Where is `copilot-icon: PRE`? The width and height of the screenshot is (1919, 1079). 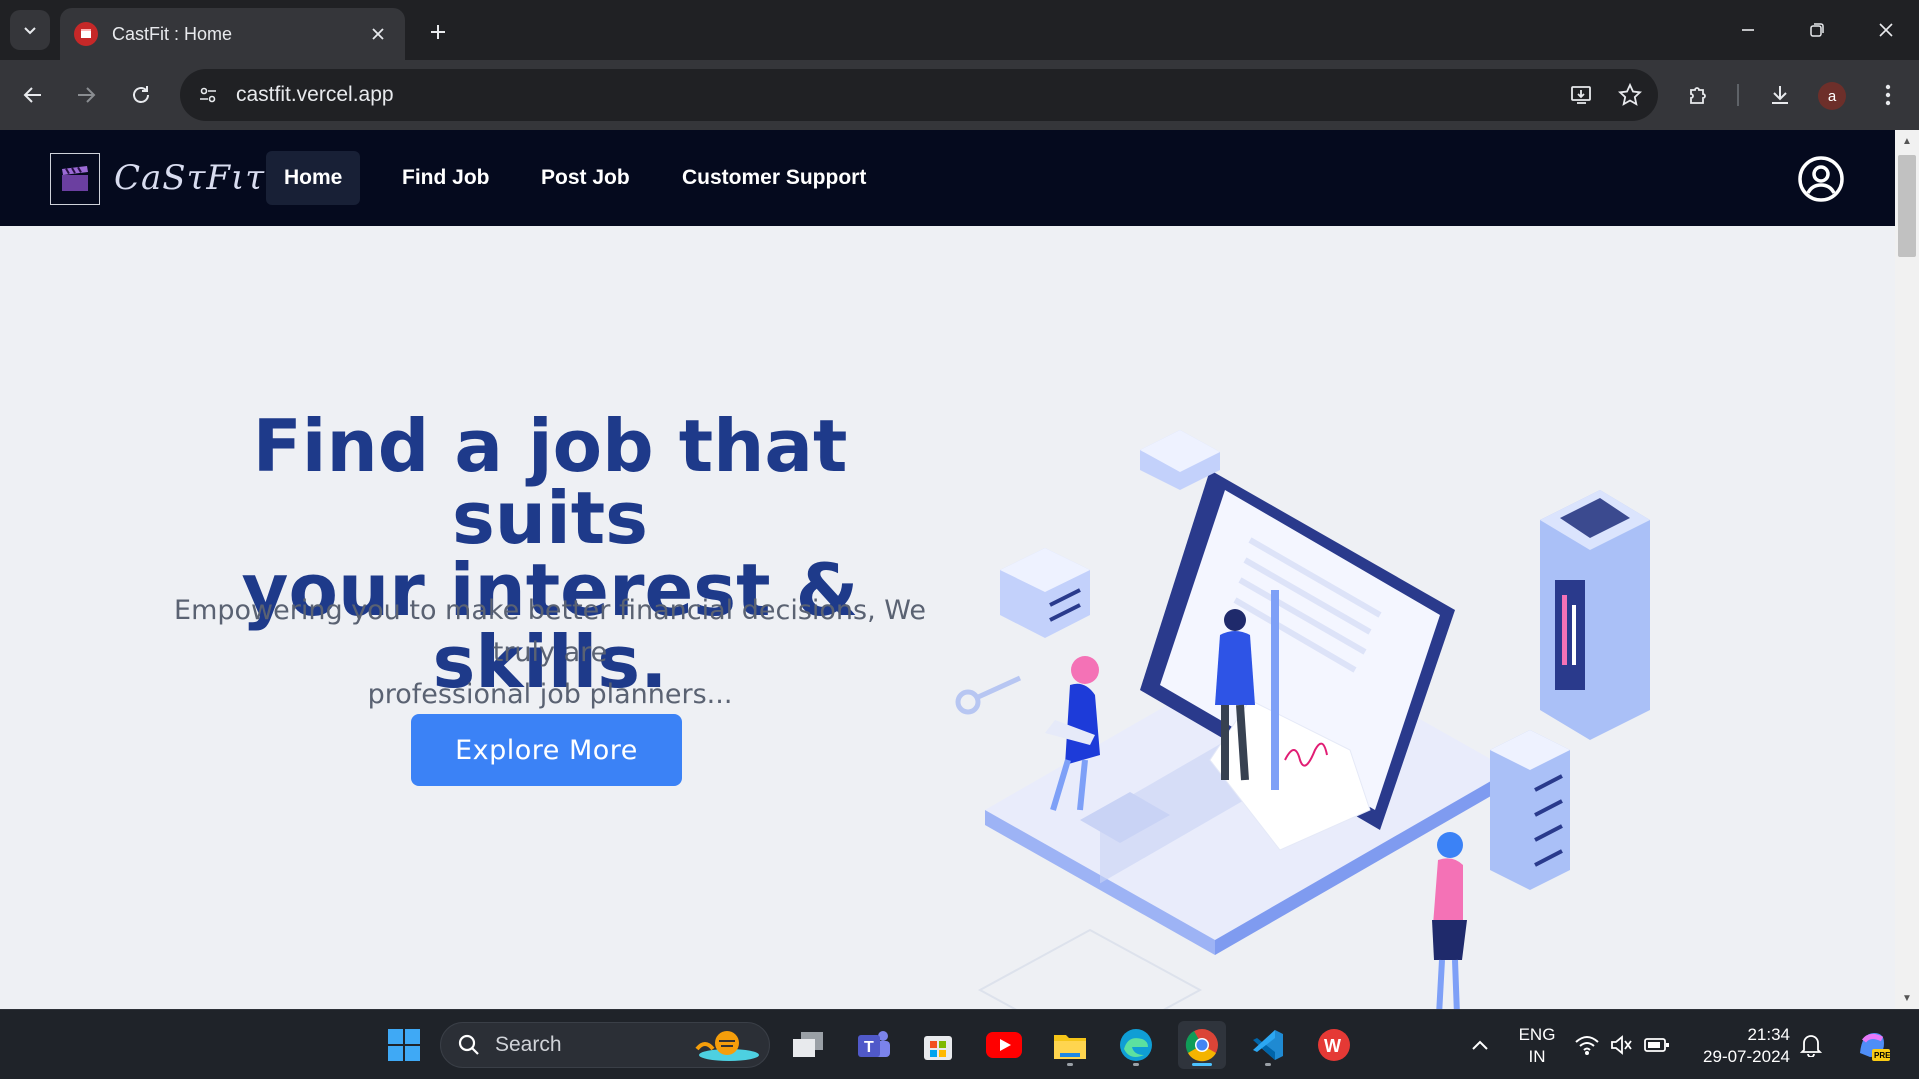
copilot-icon: PRE is located at coordinates (1872, 1045).